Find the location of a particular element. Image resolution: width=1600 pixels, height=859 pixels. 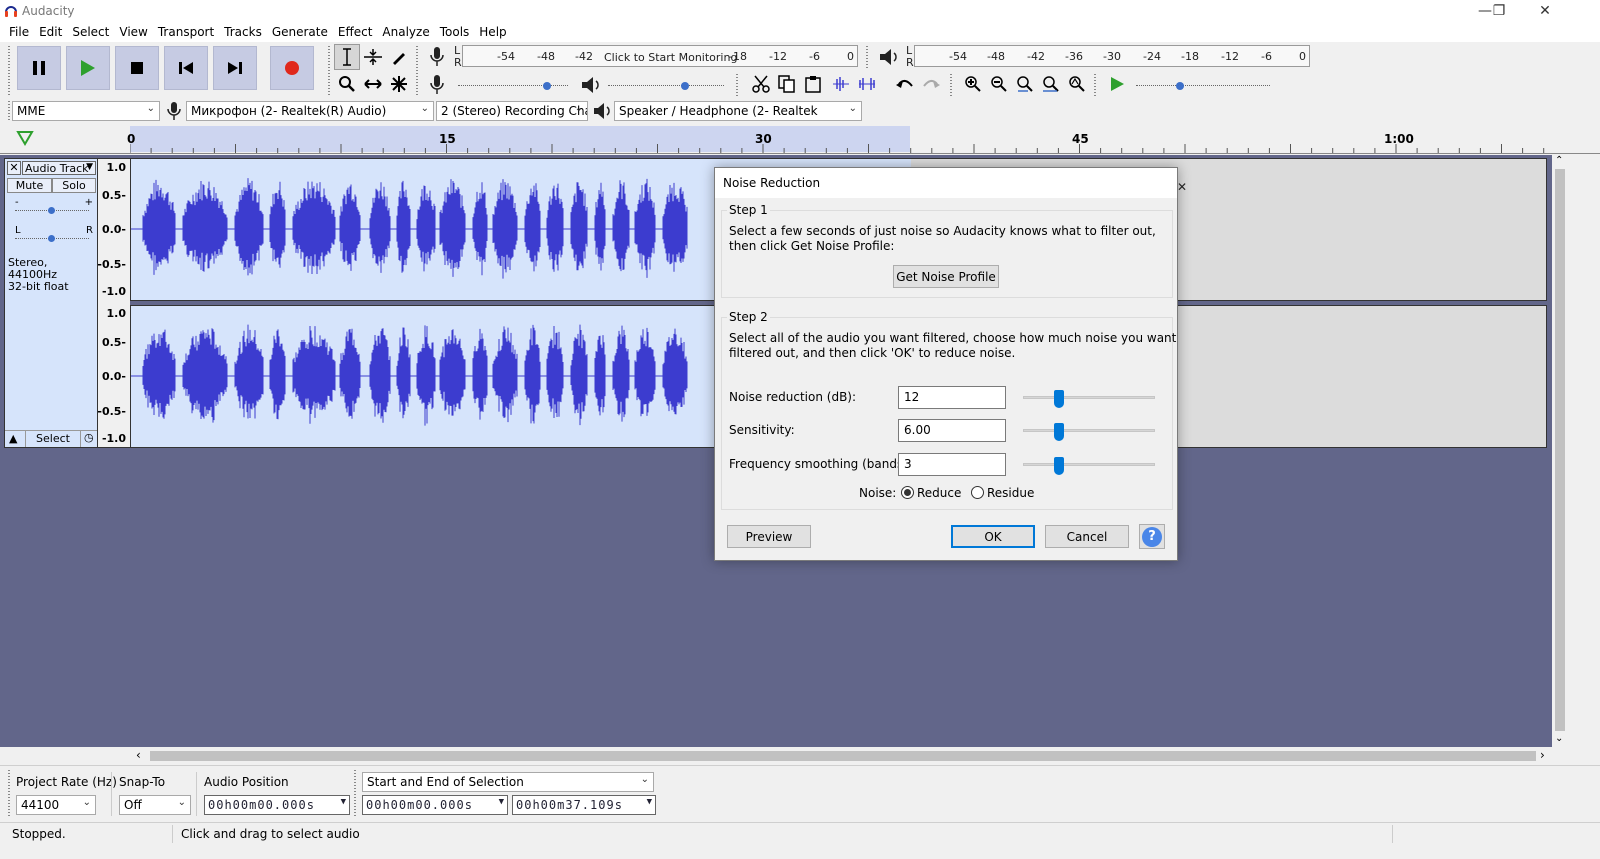

mute-button: Mute is located at coordinates (29, 185).